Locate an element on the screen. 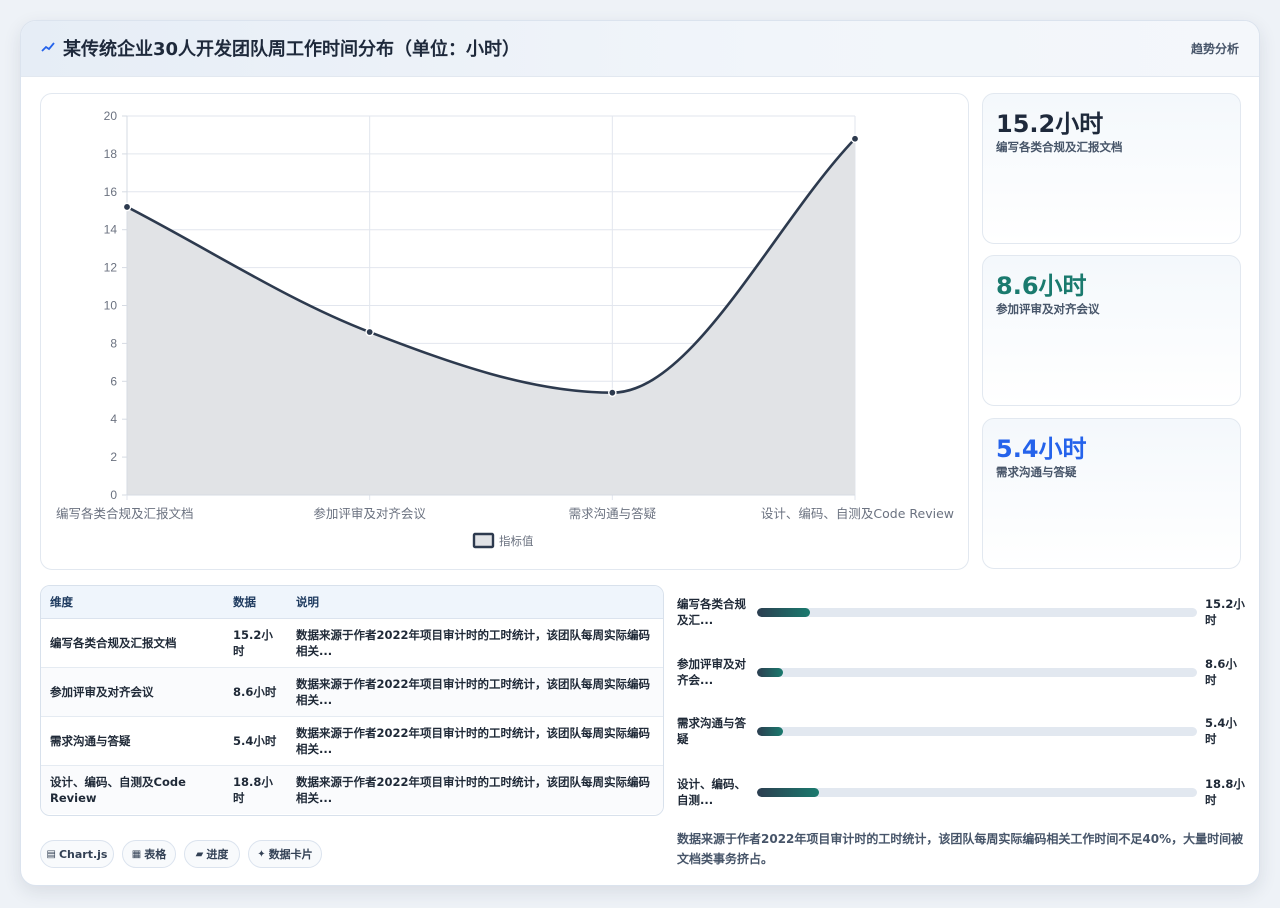  chip-label: 数据卡片 is located at coordinates (290, 854).